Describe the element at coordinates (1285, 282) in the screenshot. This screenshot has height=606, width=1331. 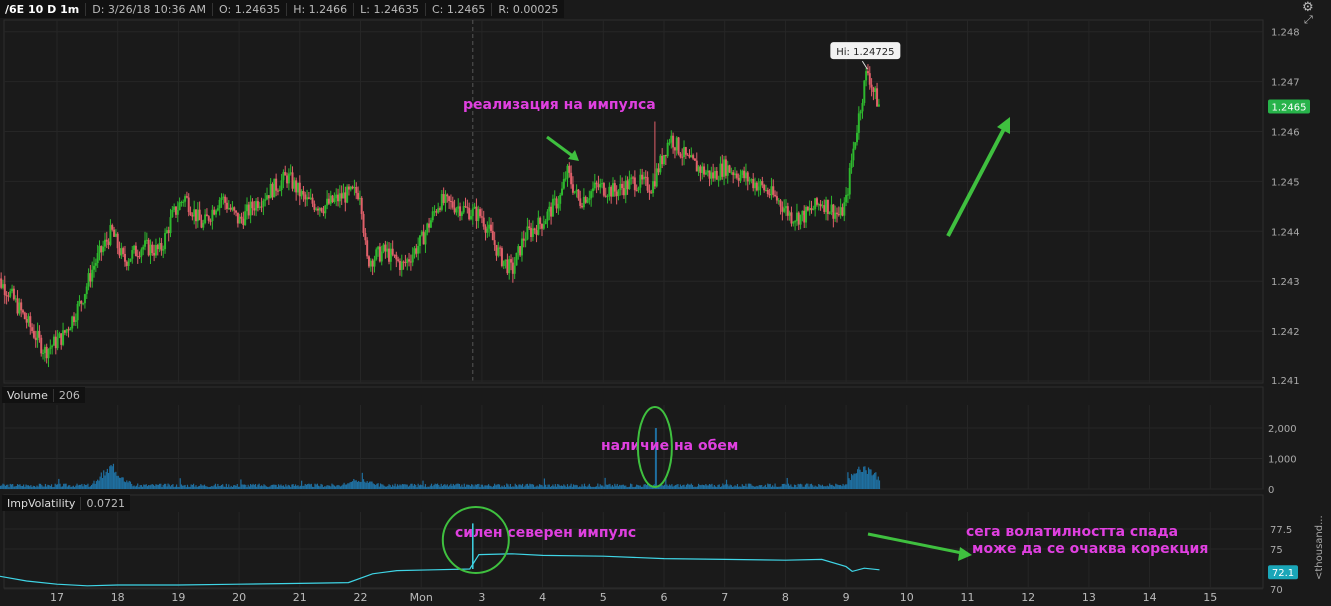
I see `price-tick-label: 1.243` at that location.